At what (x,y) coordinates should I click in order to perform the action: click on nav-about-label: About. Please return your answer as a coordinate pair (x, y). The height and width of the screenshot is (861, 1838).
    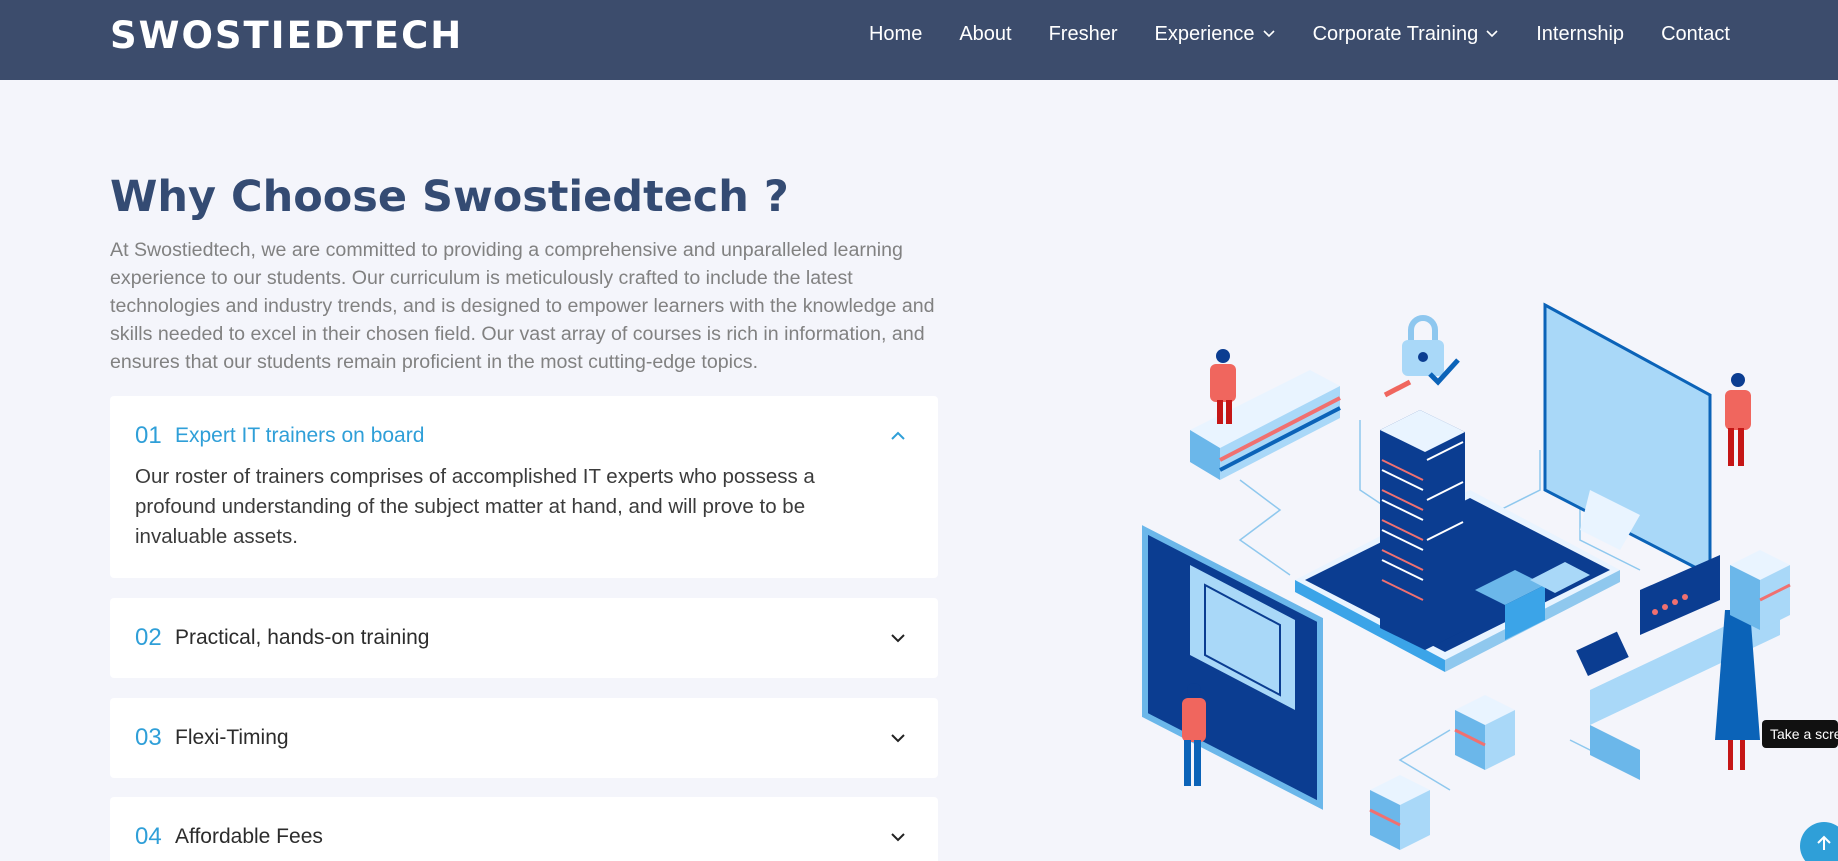
    Looking at the image, I should click on (985, 33).